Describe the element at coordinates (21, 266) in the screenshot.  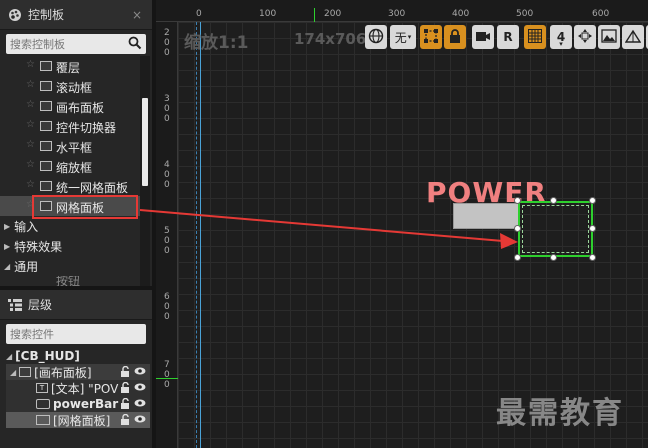
I see `category-common: ◢ 通用` at that location.